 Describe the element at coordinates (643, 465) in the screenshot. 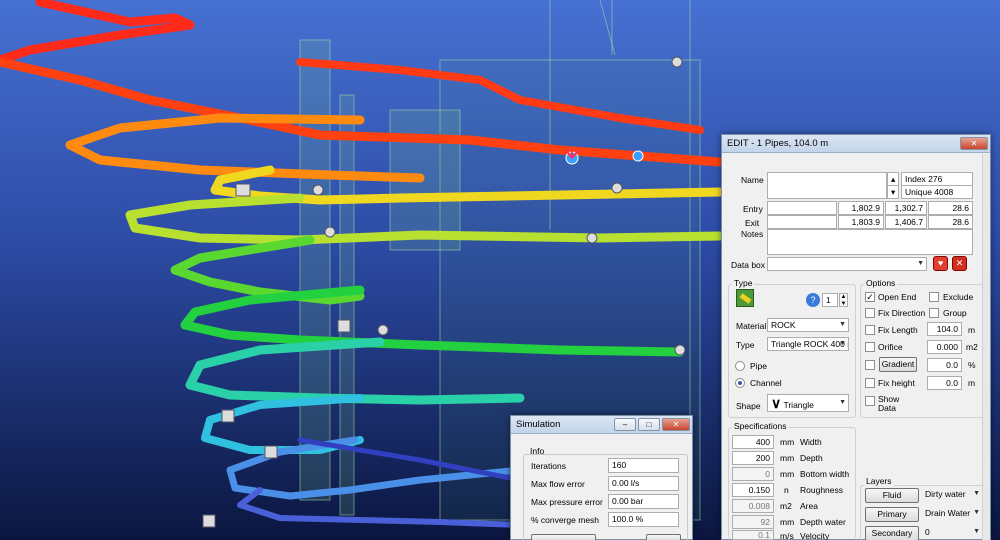

I see `iterations-field: 160` at that location.